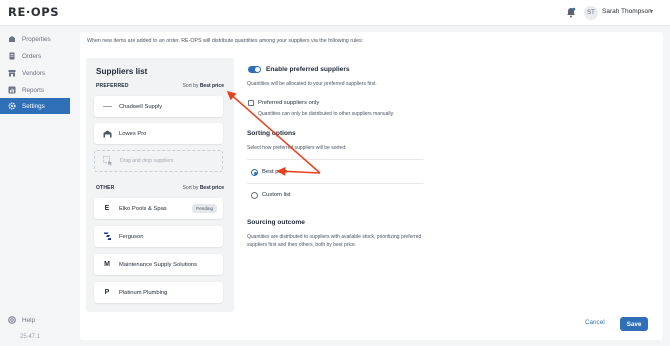 Image resolution: width=670 pixels, height=346 pixels. I want to click on drag-drop-icon, so click(108, 161).